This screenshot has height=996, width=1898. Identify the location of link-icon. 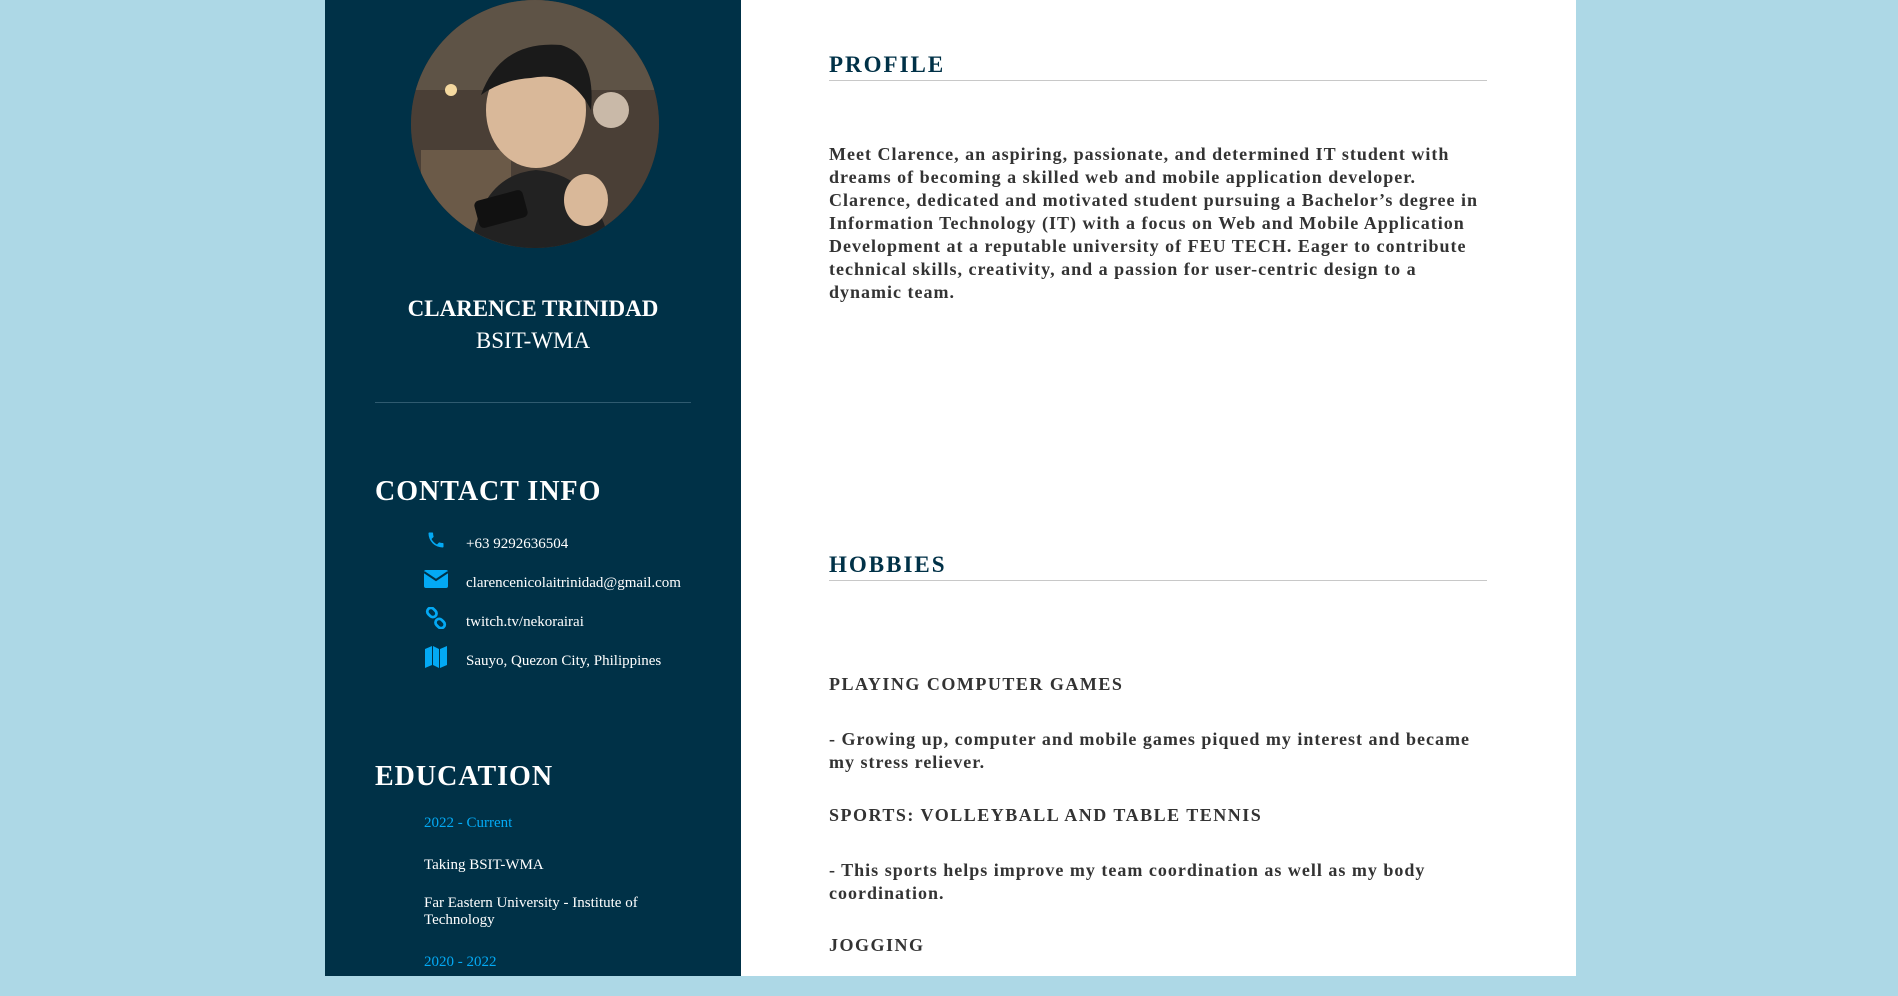
(436, 618).